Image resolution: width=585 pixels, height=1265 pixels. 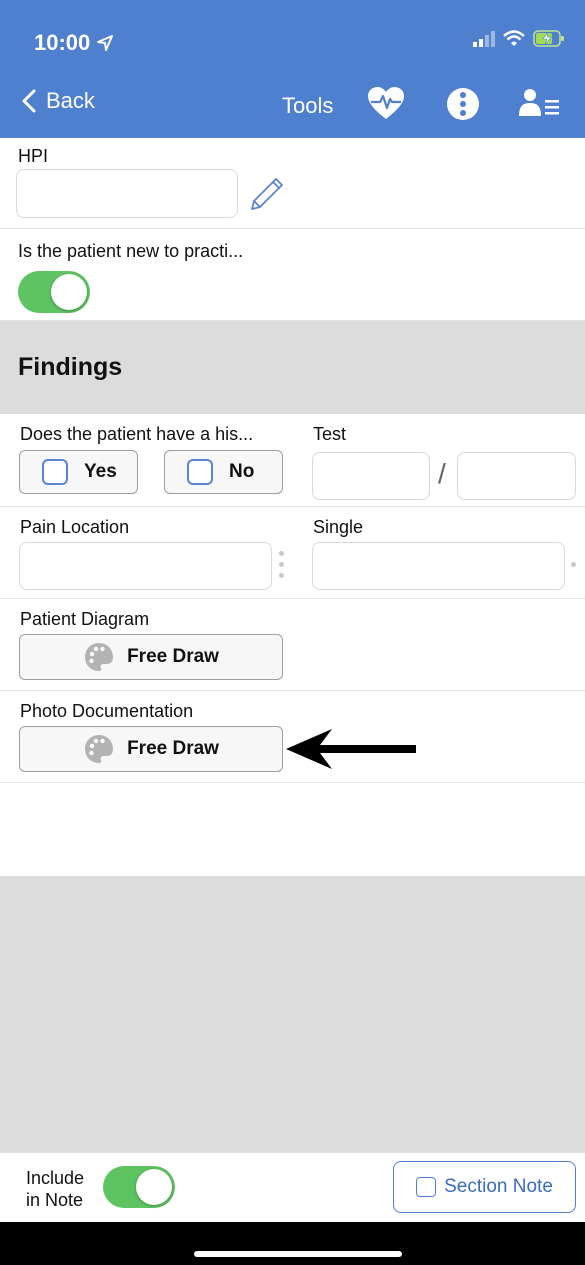 I want to click on wifi-icon, so click(x=514, y=38).